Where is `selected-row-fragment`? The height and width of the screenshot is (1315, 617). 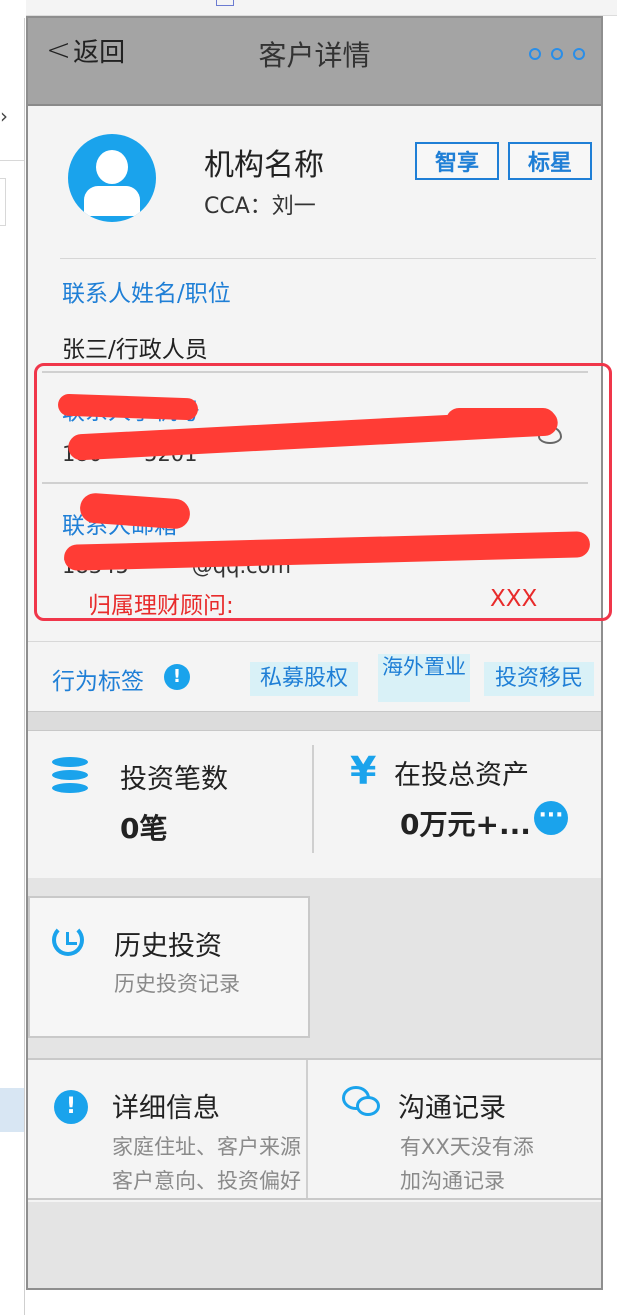 selected-row-fragment is located at coordinates (12, 1110).